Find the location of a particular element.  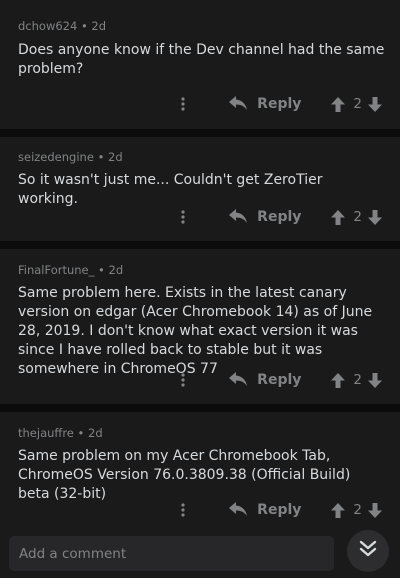

comment-author: FinalFortune_ is located at coordinates (56, 270).